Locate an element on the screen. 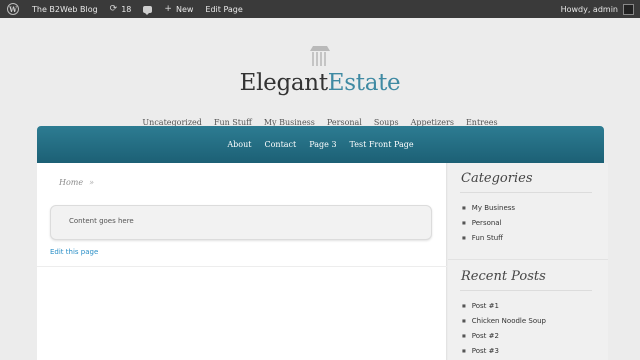 Image resolution: width=640 pixels, height=360 pixels. updates-count: 18 is located at coordinates (126, 9).